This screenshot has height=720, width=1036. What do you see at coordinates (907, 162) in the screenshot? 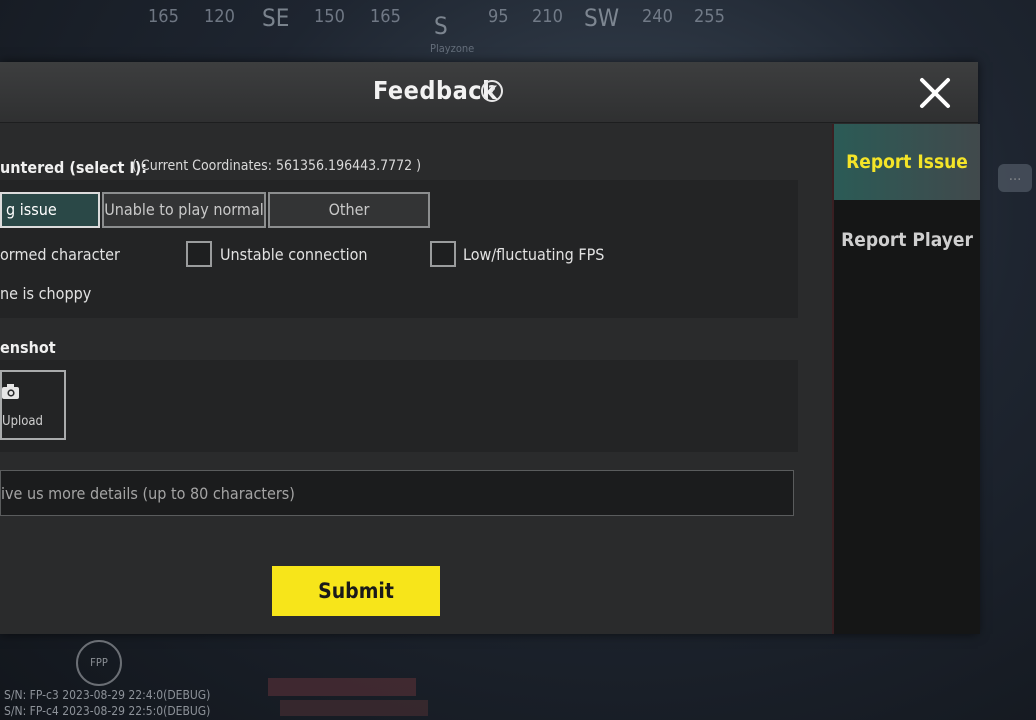
I see `tab-report-issue: Report Issue` at bounding box center [907, 162].